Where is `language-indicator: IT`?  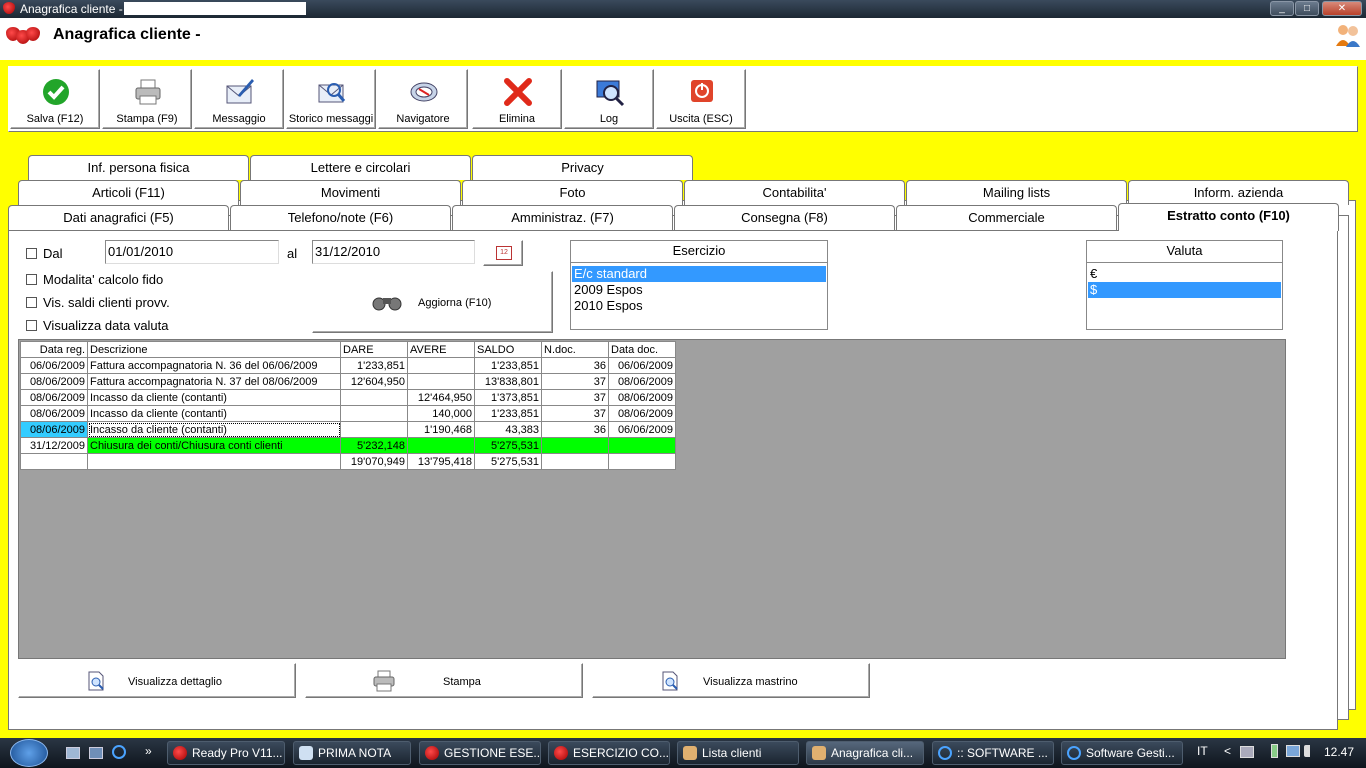
language-indicator: IT is located at coordinates (1202, 751).